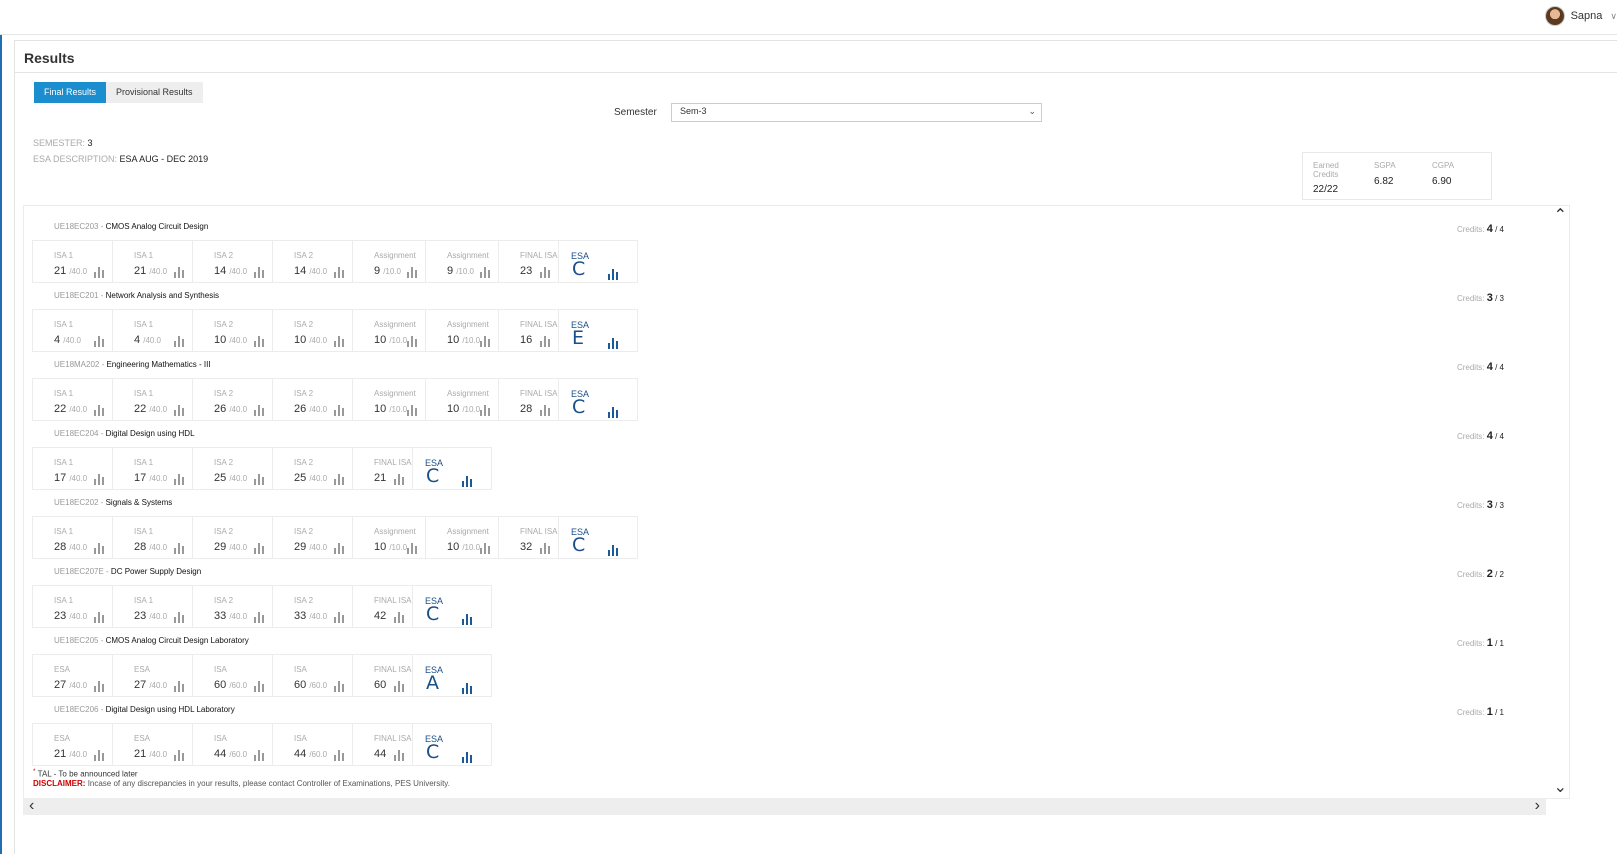 Image resolution: width=1617 pixels, height=854 pixels. What do you see at coordinates (71, 547) in the screenshot?
I see `score: 28 /40.0` at bounding box center [71, 547].